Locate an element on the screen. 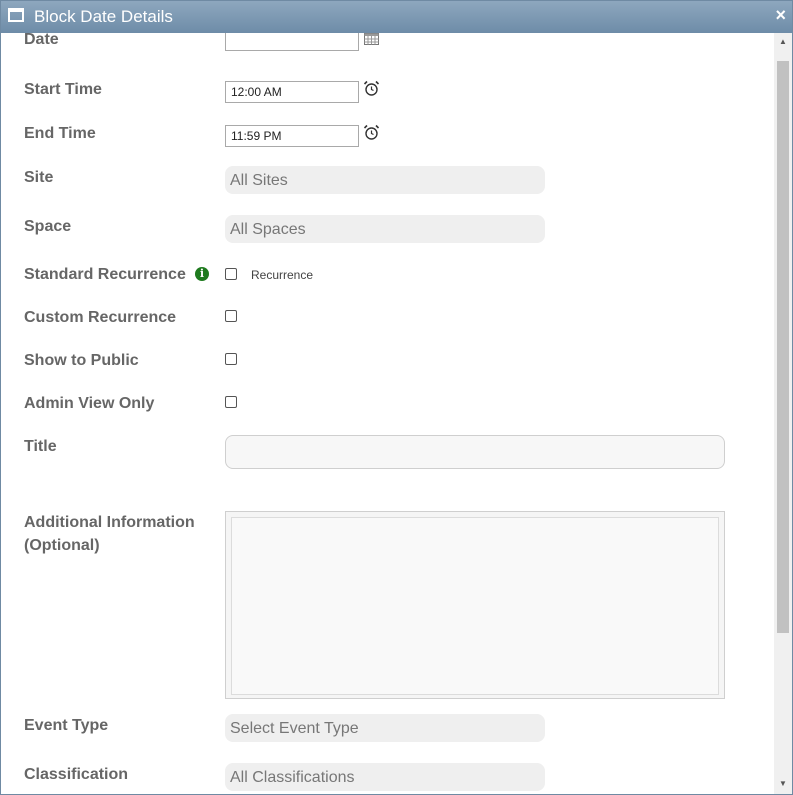 The height and width of the screenshot is (795, 793). event-type-select: Select Event Type is located at coordinates (385, 728).